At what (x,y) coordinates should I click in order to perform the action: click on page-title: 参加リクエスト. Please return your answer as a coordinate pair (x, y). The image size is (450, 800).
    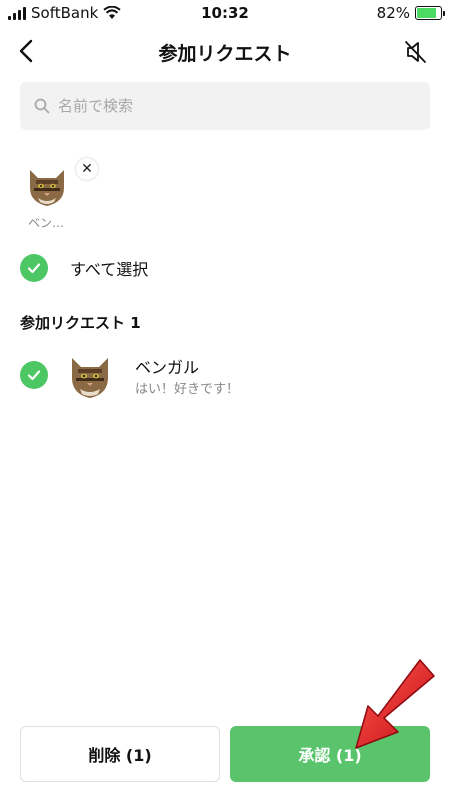
    Looking at the image, I should click on (225, 54).